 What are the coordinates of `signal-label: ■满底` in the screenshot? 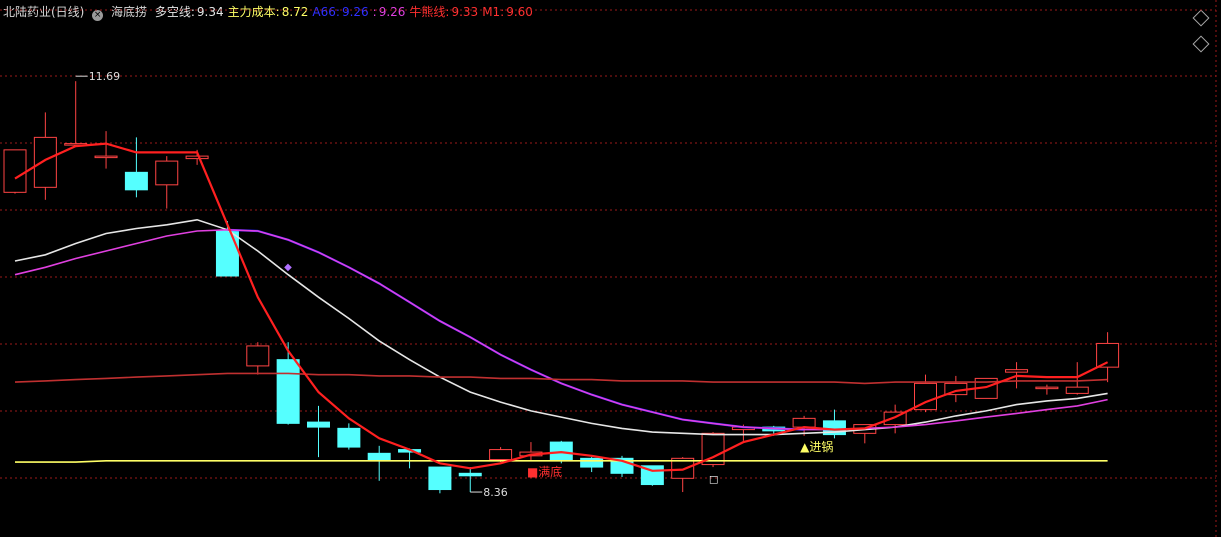 It's located at (544, 471).